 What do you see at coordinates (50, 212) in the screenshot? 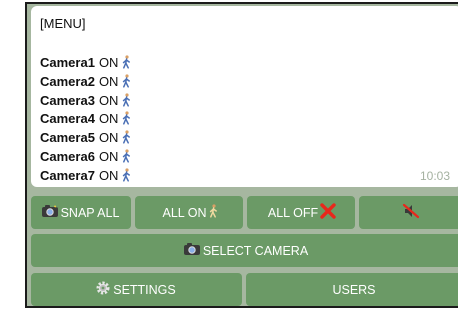
I see `camera-flash-icon` at bounding box center [50, 212].